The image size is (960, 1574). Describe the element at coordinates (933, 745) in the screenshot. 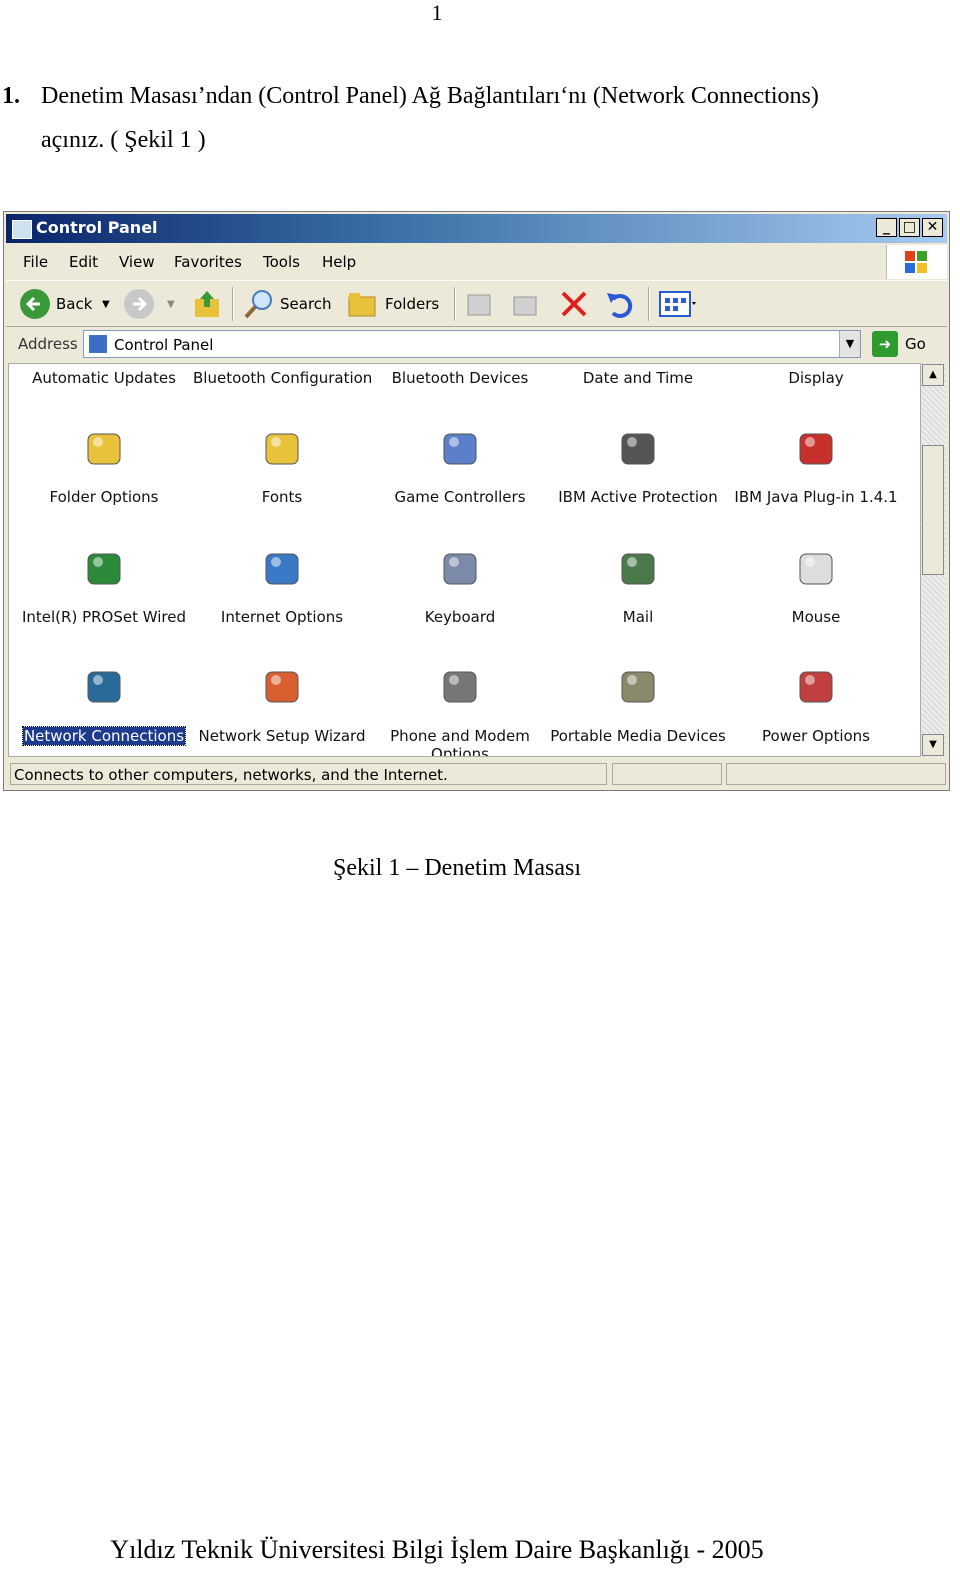

I see `scroll-down-icon: ▼` at that location.